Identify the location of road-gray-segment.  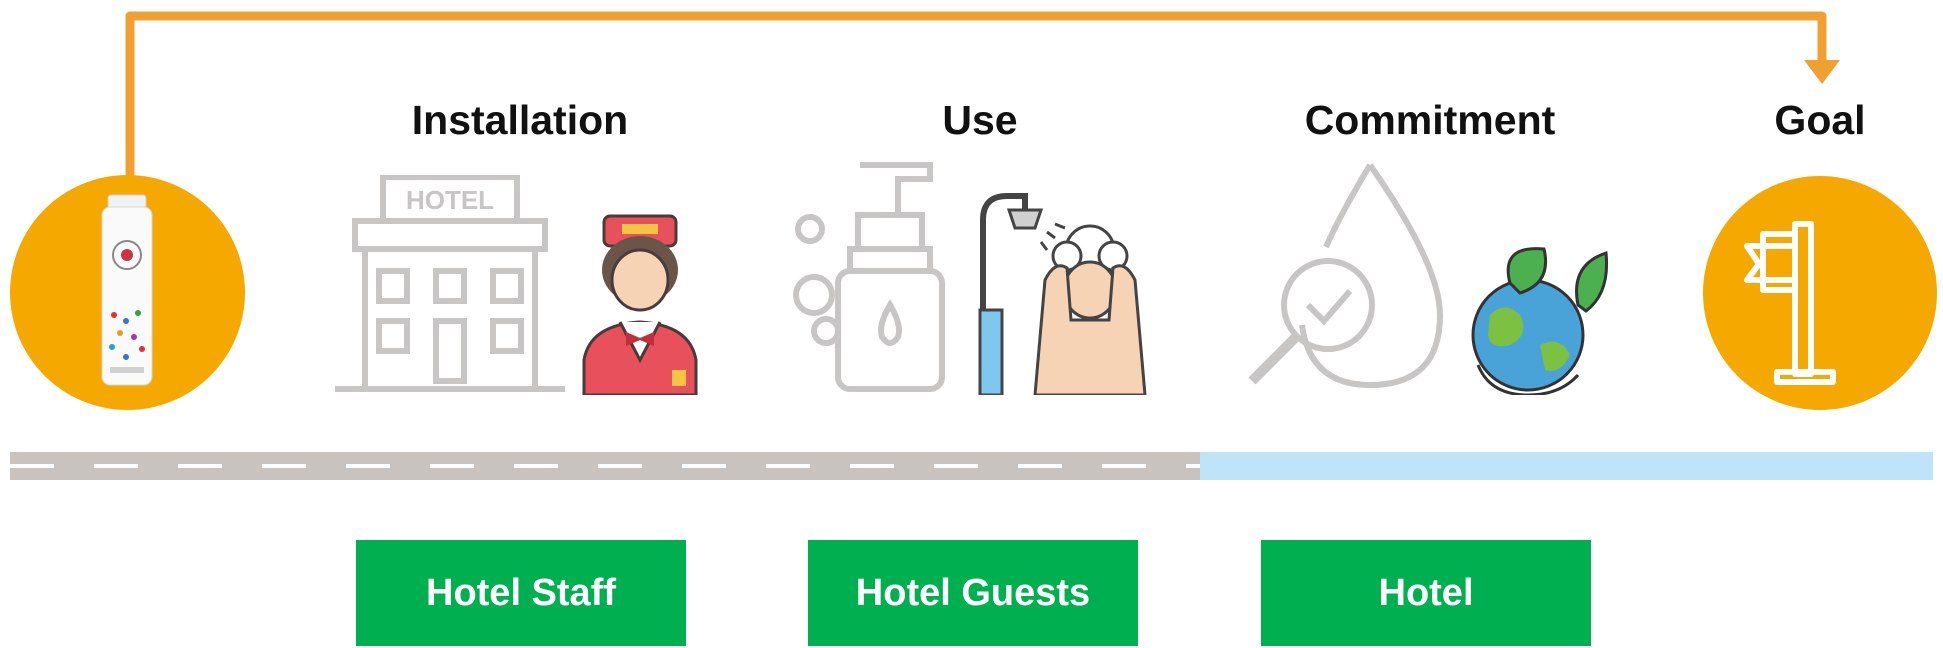
(605, 466).